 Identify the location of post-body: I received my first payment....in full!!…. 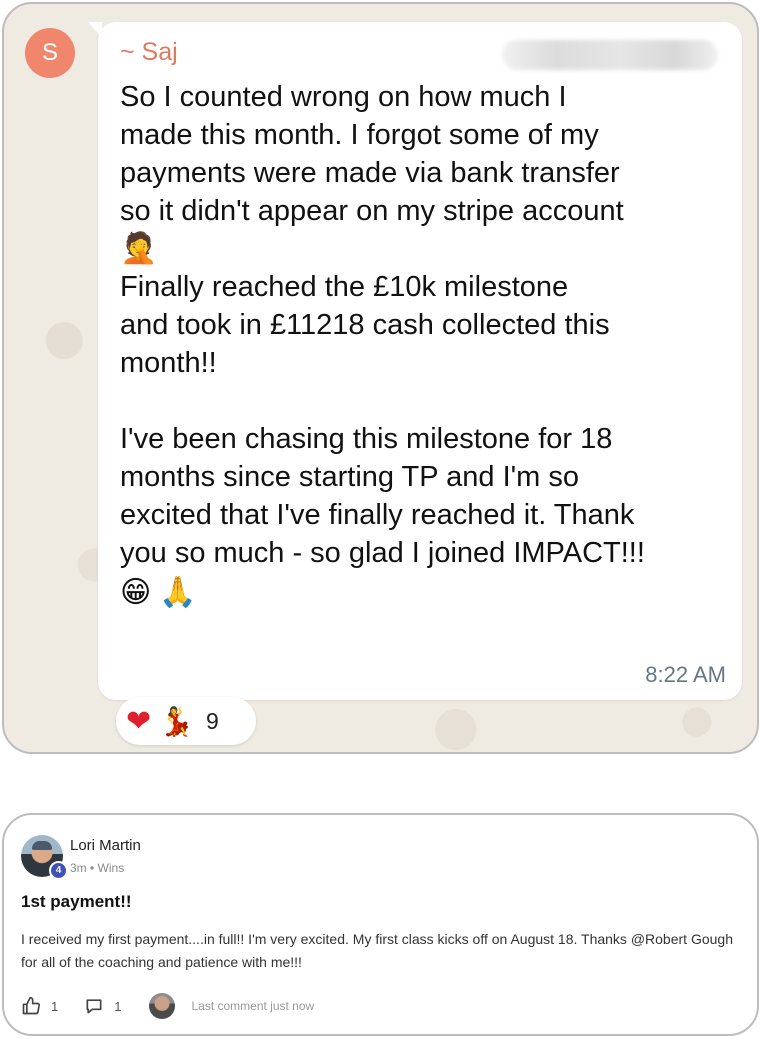
(377, 950).